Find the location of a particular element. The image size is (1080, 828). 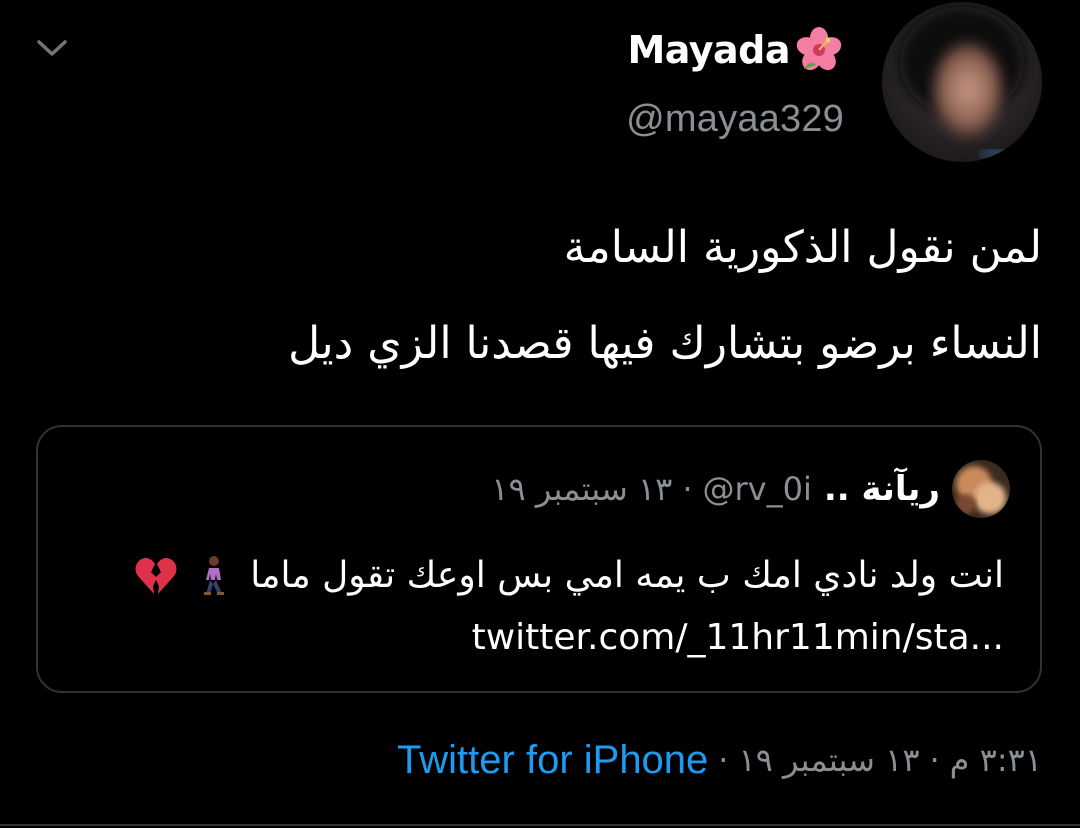

flower-icon is located at coordinates (819, 49).